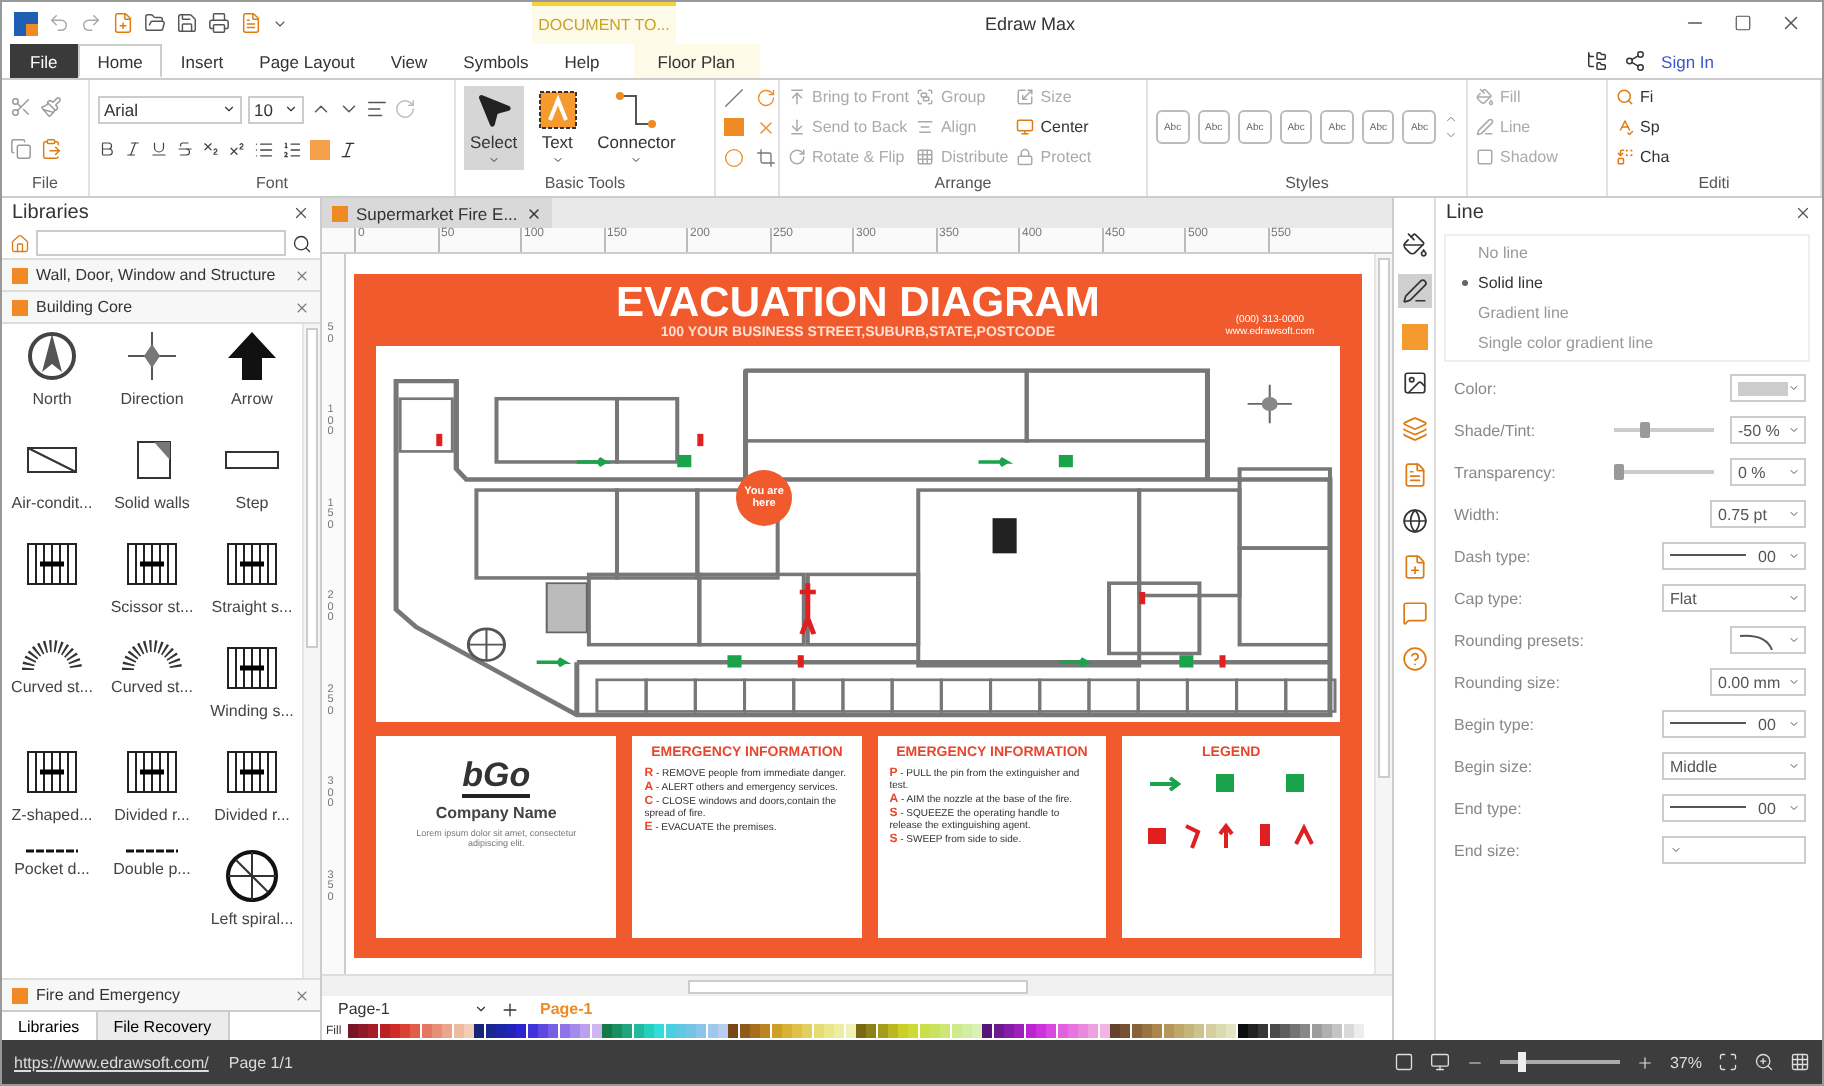 The width and height of the screenshot is (1824, 1086). What do you see at coordinates (1734, 766) in the screenshot?
I see `dropdown-select: Middle` at bounding box center [1734, 766].